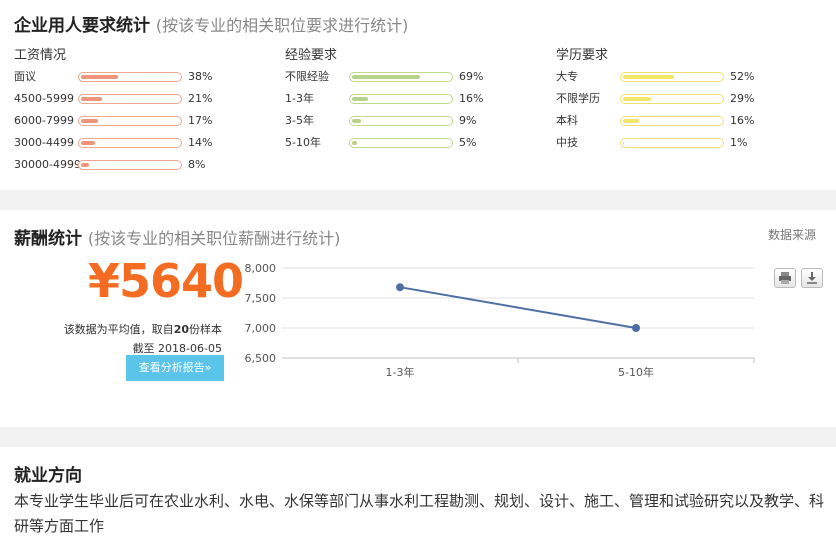 This screenshot has width=836, height=539. Describe the element at coordinates (742, 76) in the screenshot. I see `percent-value: 52%` at that location.